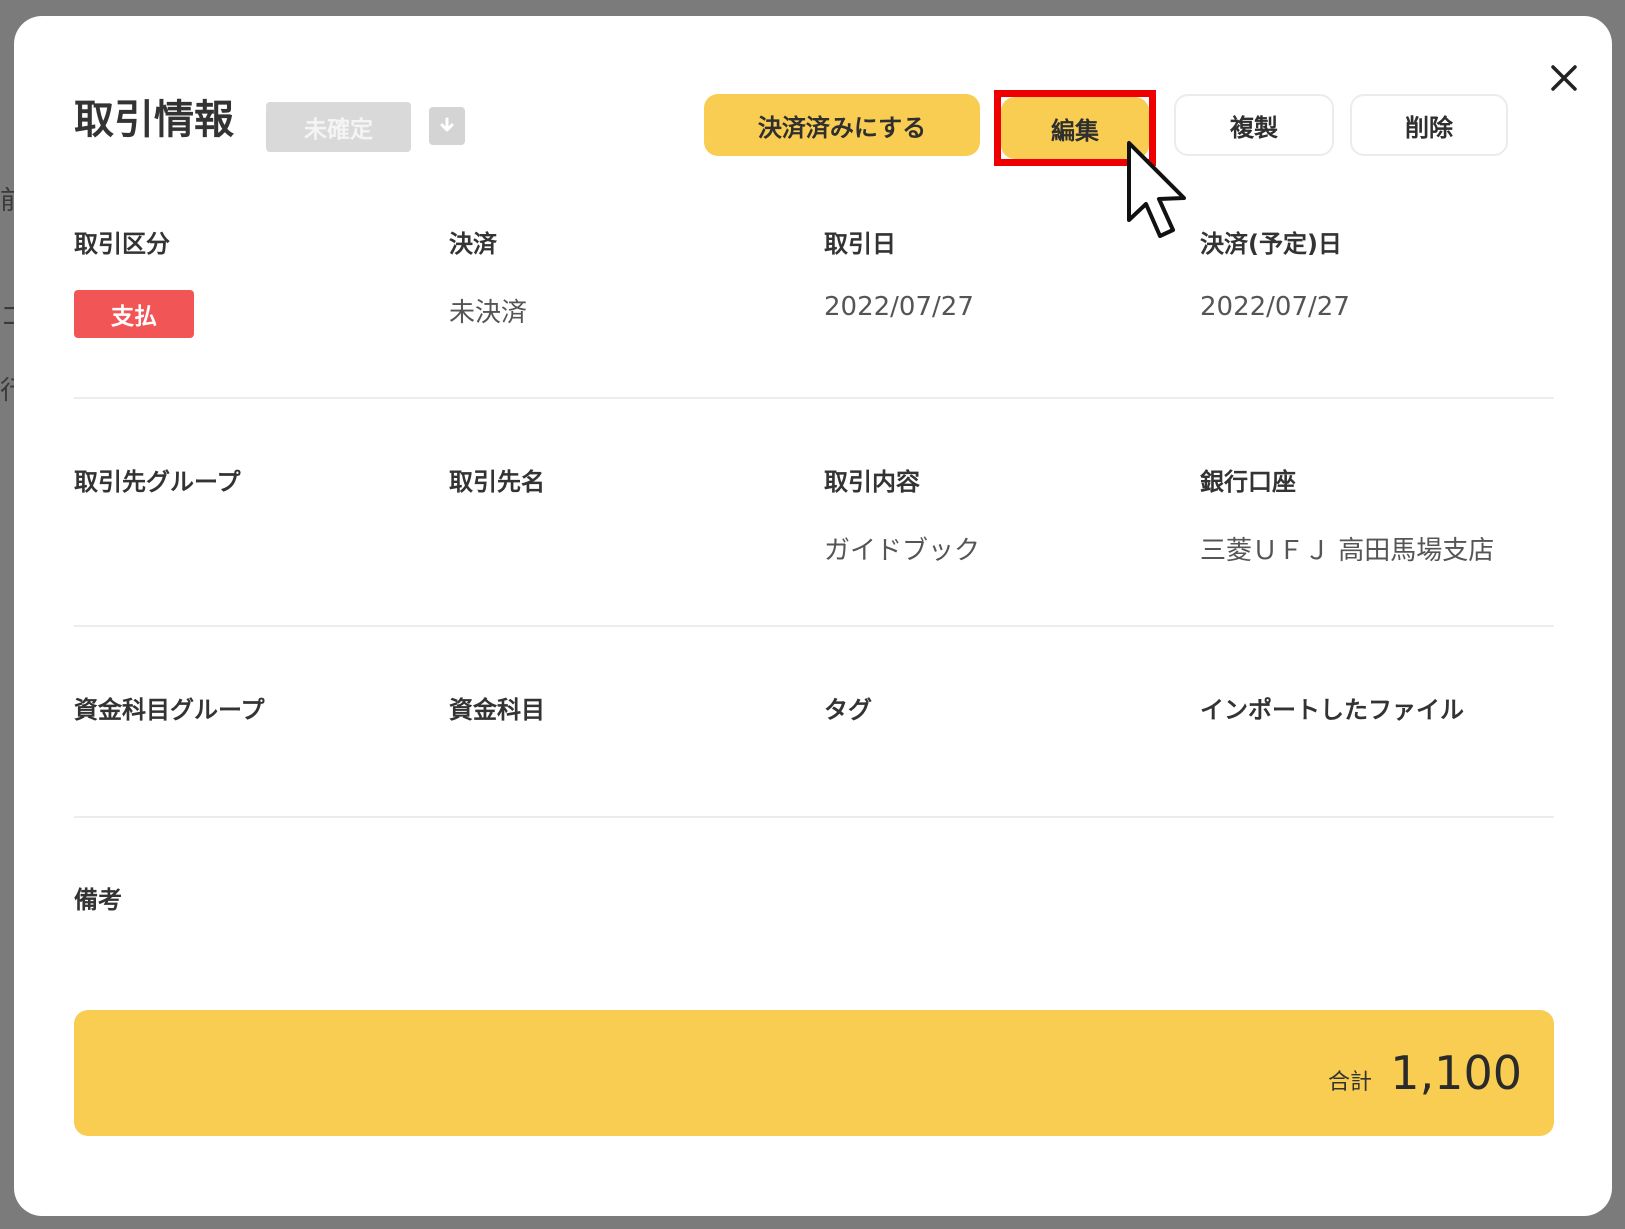 Image resolution: width=1625 pixels, height=1229 pixels. Describe the element at coordinates (98, 900) in the screenshot. I see `remarks-label: 備考` at that location.